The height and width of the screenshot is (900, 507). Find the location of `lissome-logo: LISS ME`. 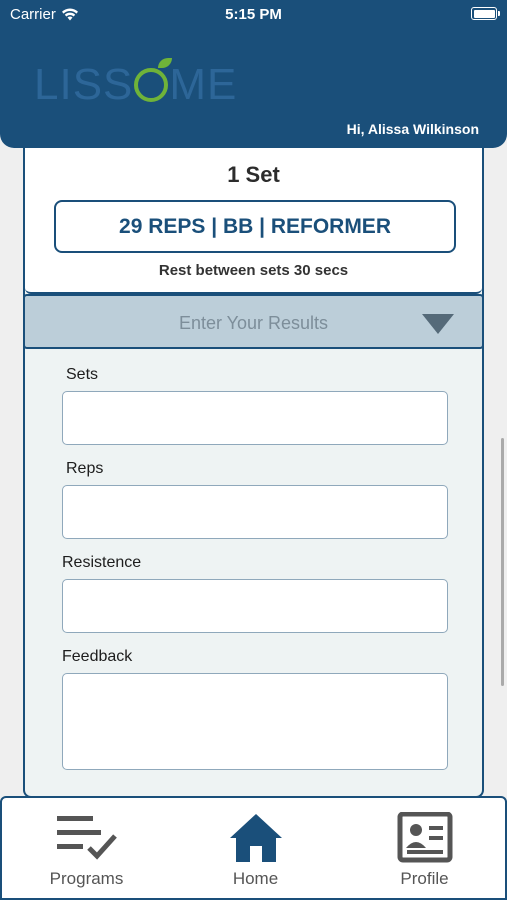

lissome-logo: LISS ME is located at coordinates (136, 83).